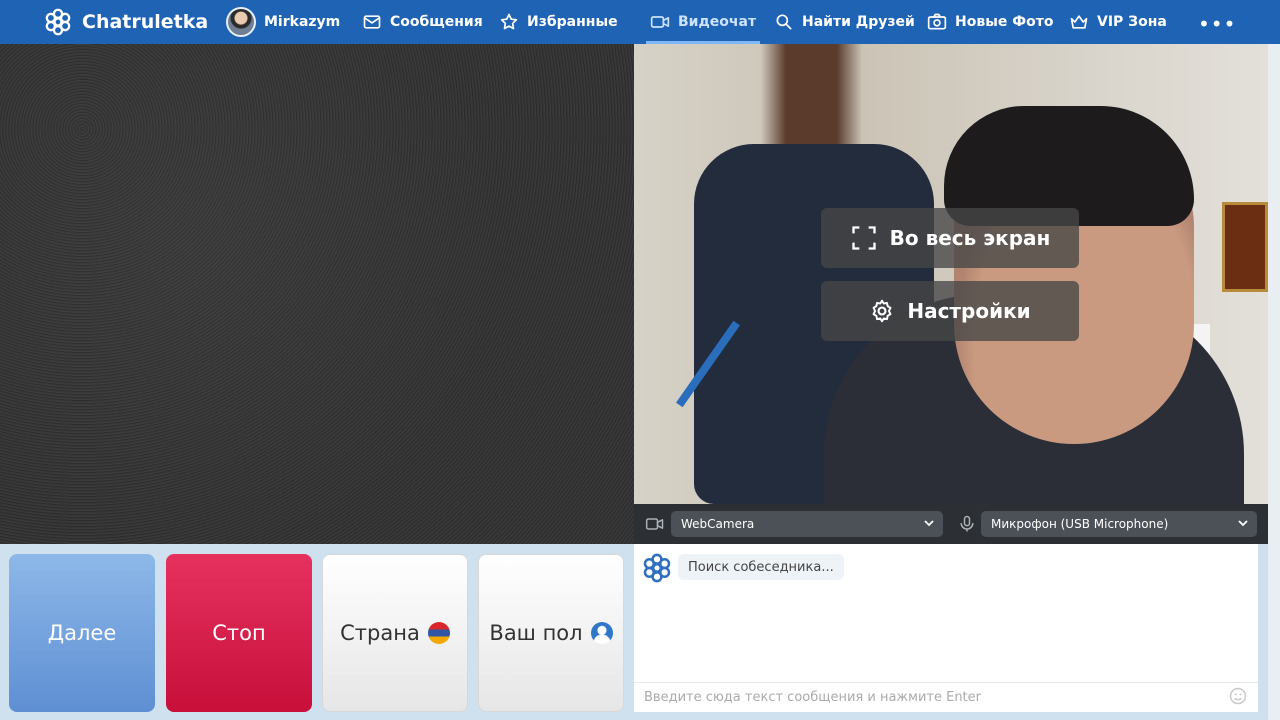 The height and width of the screenshot is (720, 1280). What do you see at coordinates (601, 633) in the screenshot?
I see `male-user-icon` at bounding box center [601, 633].